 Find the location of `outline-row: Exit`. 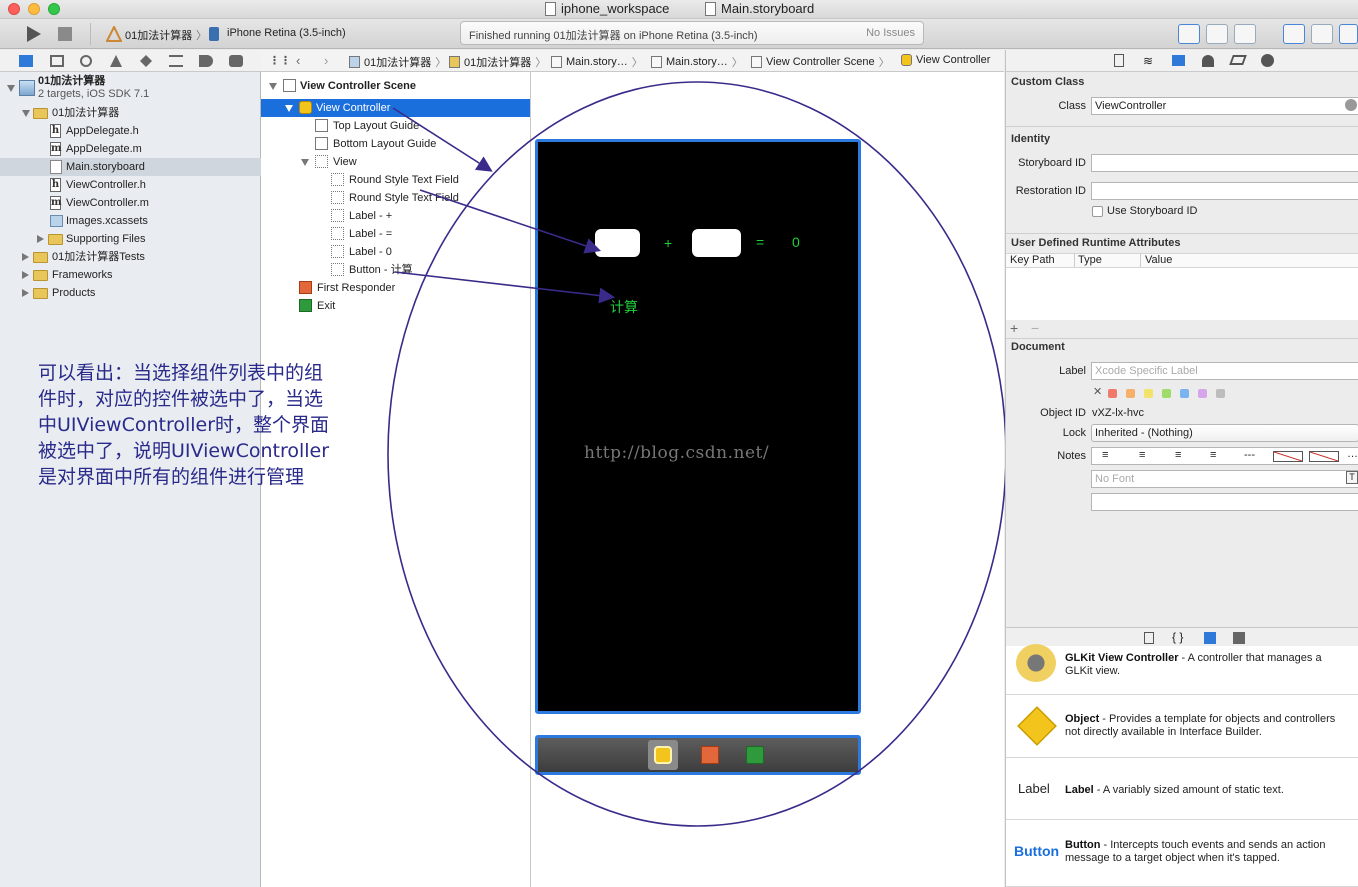

outline-row: Exit is located at coordinates (395, 306).